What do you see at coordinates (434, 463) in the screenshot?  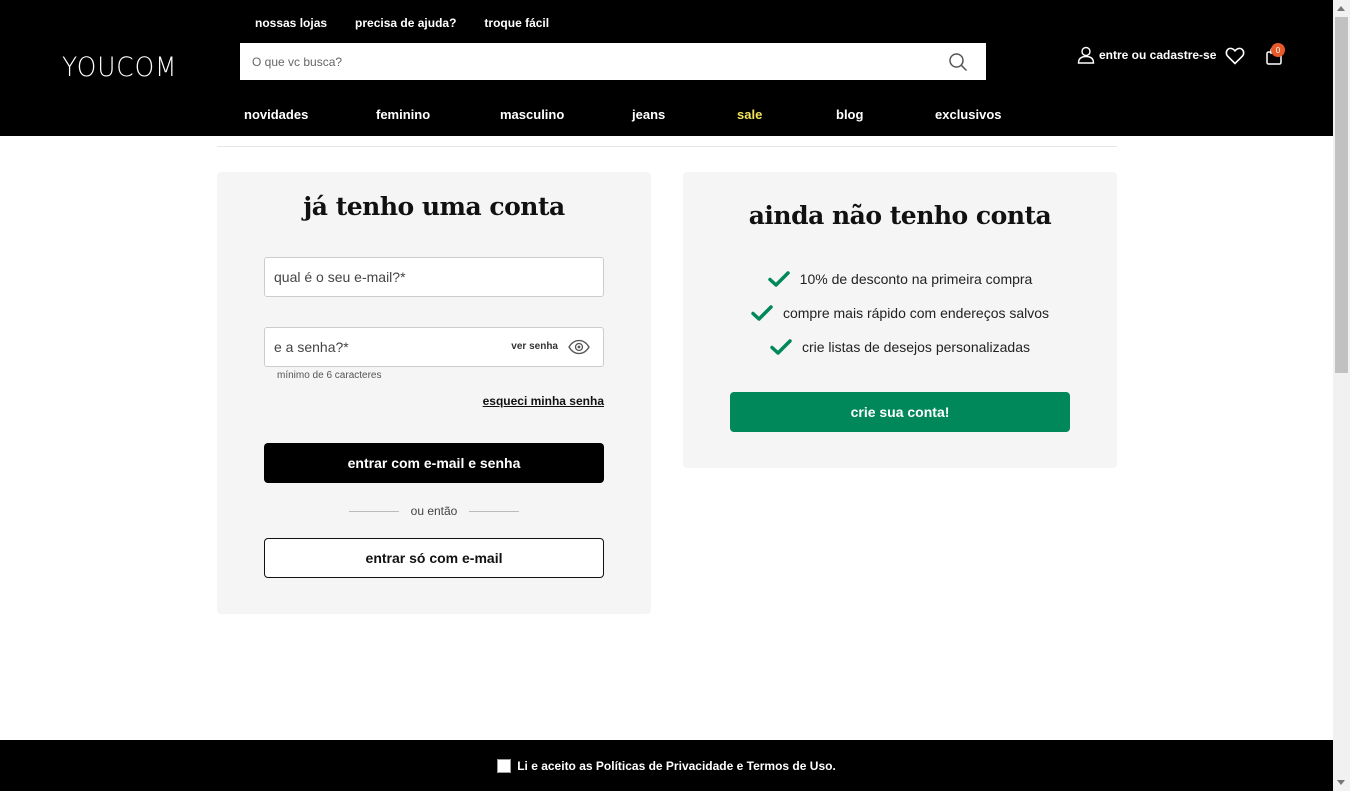 I see `login-email-password-button: entrar com e-mail e senha` at bounding box center [434, 463].